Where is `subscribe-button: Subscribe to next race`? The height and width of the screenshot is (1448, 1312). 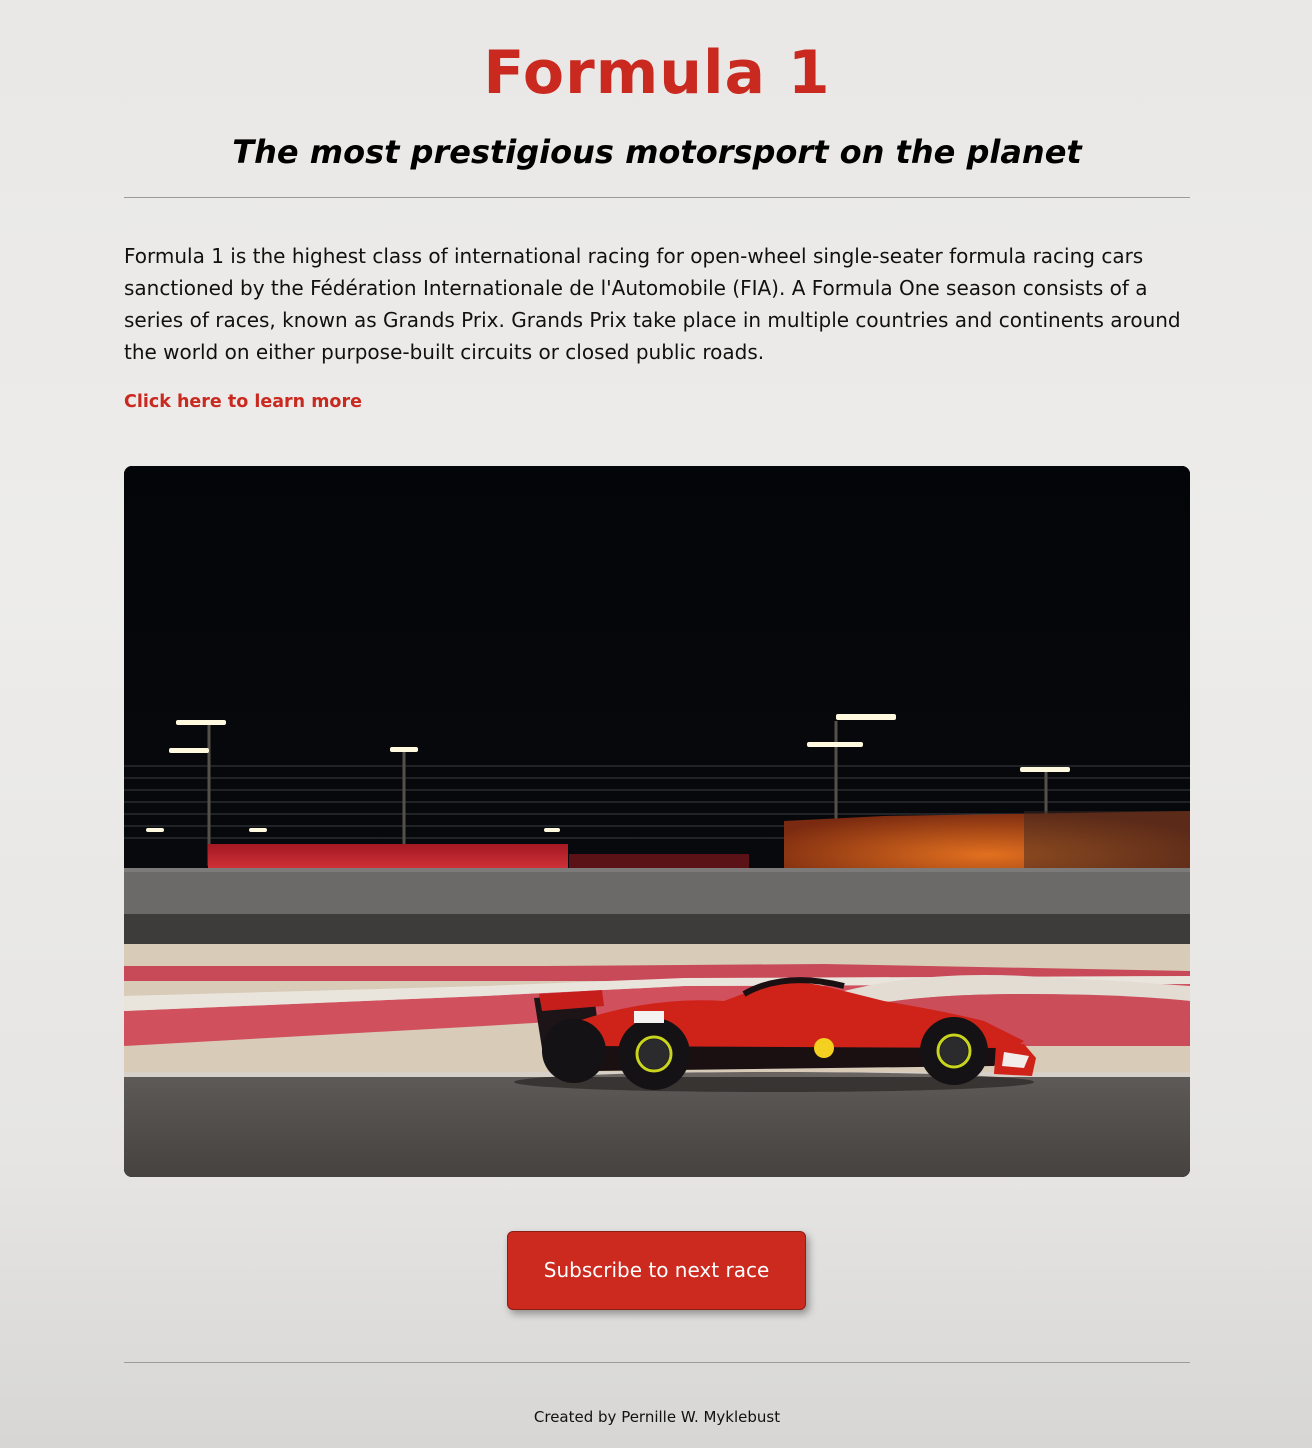 subscribe-button: Subscribe to next race is located at coordinates (656, 1270).